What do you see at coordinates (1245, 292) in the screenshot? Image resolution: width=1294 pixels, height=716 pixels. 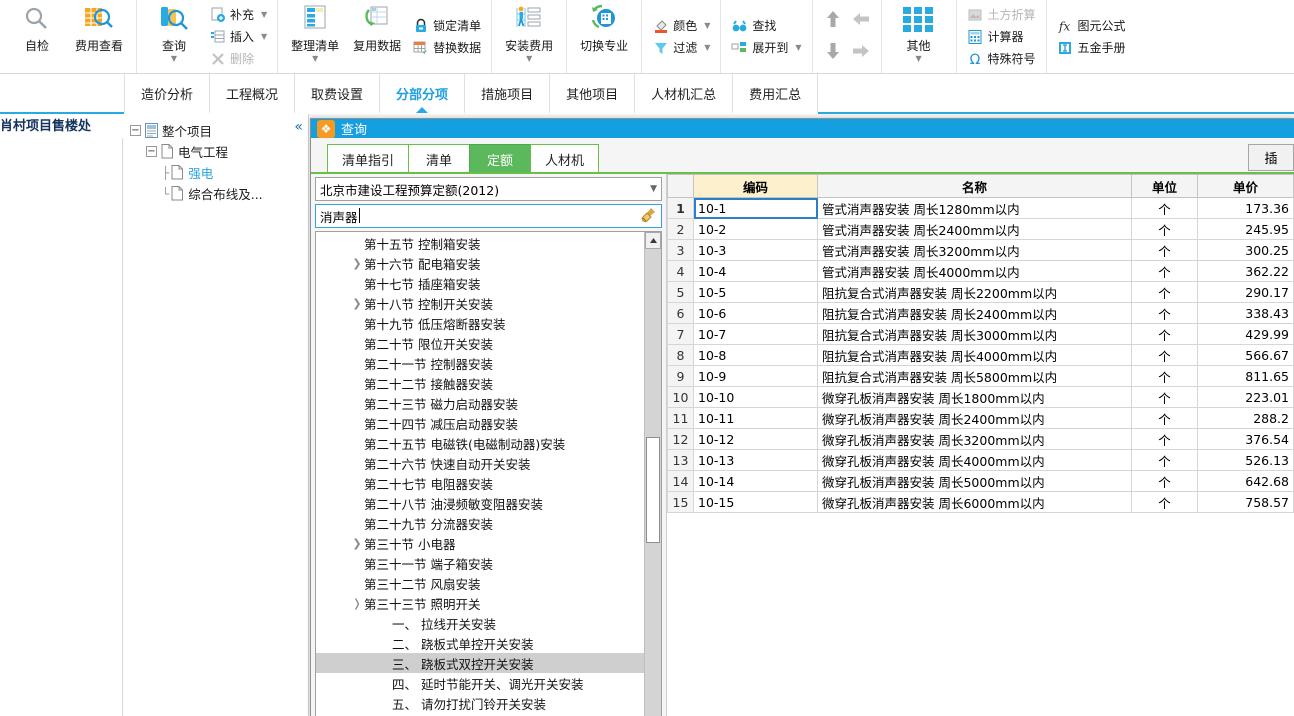 I see `cell-price: 290.17` at bounding box center [1245, 292].